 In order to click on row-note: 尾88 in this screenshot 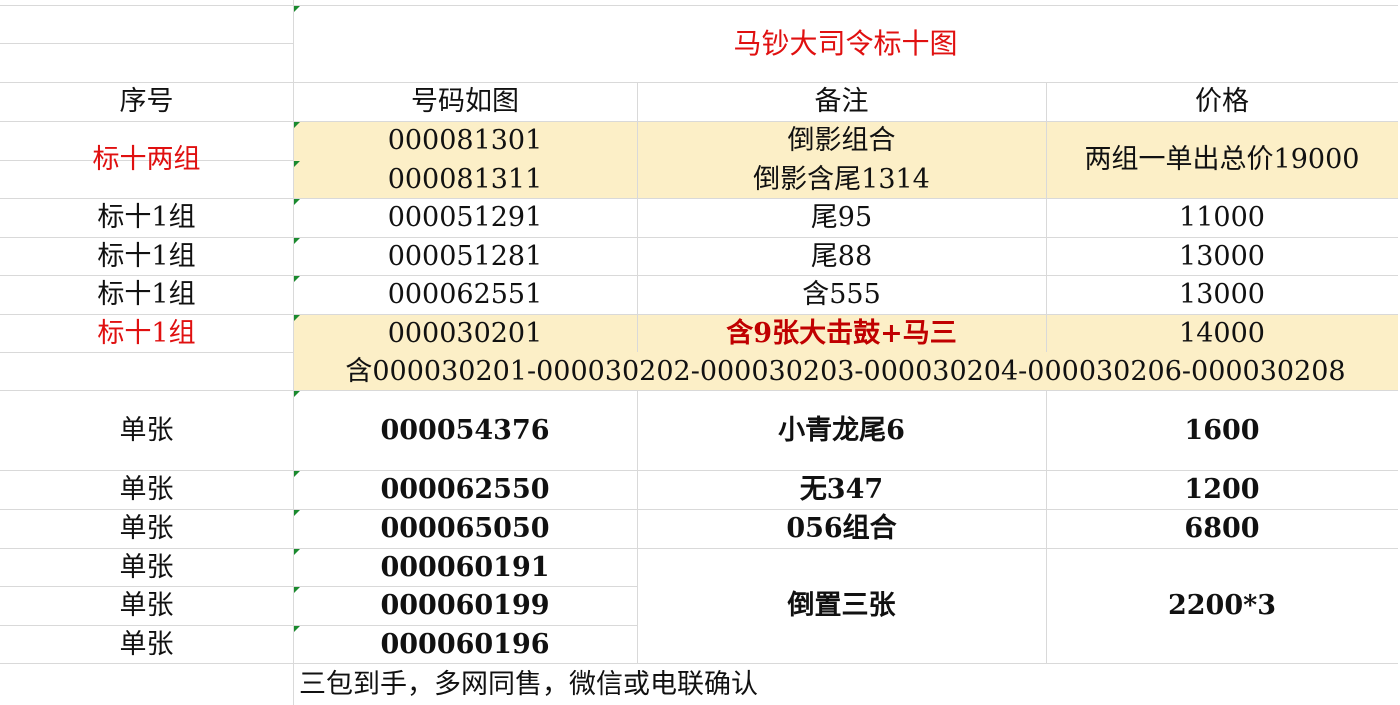, I will do `click(841, 256)`.